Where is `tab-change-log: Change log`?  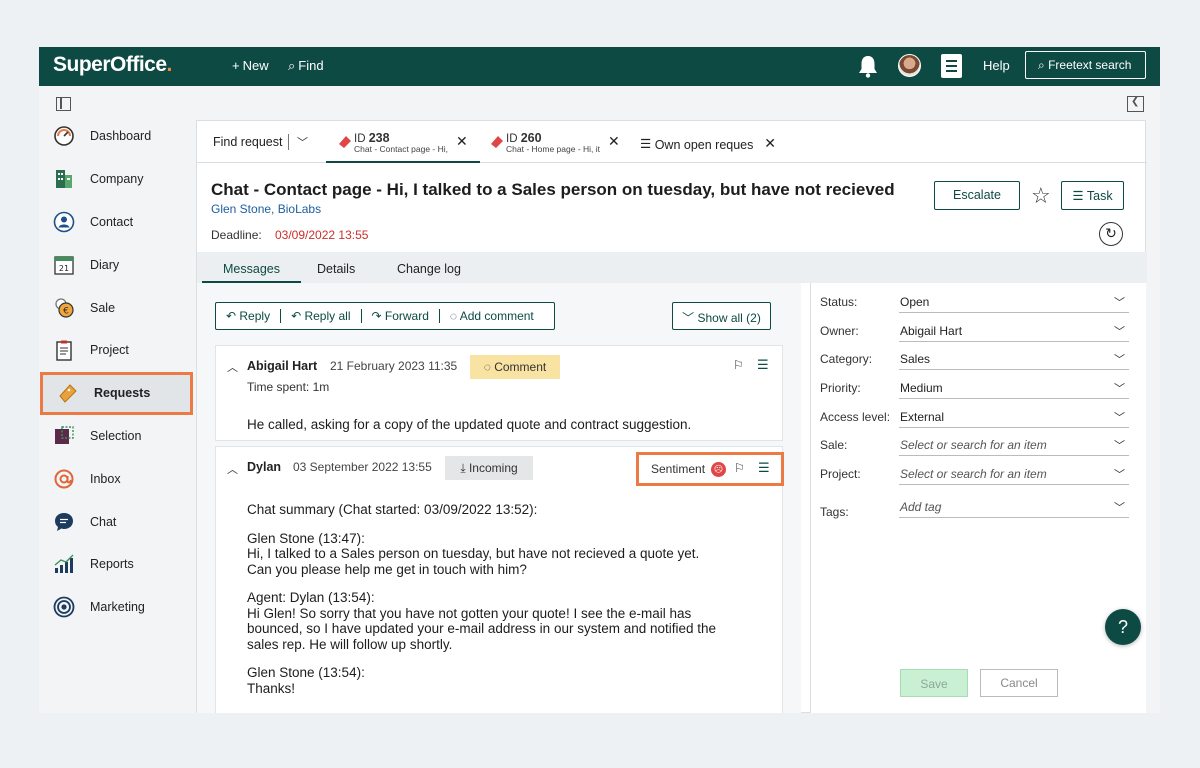 tab-change-log: Change log is located at coordinates (429, 269).